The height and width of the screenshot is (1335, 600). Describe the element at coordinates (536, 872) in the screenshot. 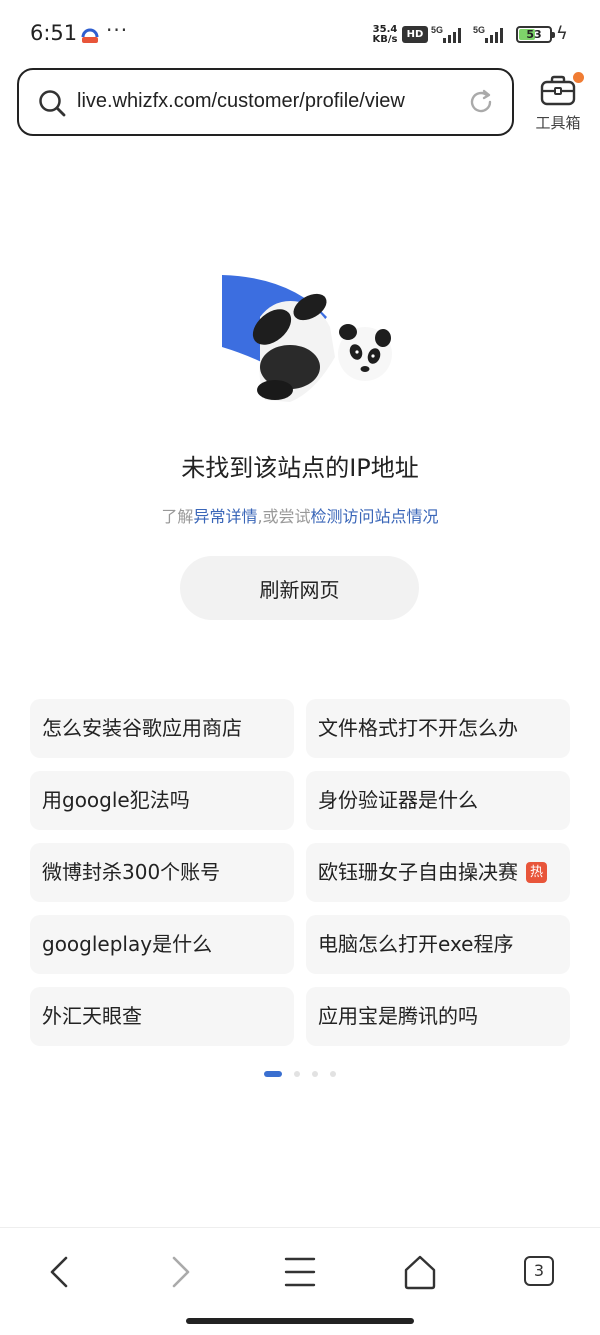

I see `hot-badge: 热` at that location.